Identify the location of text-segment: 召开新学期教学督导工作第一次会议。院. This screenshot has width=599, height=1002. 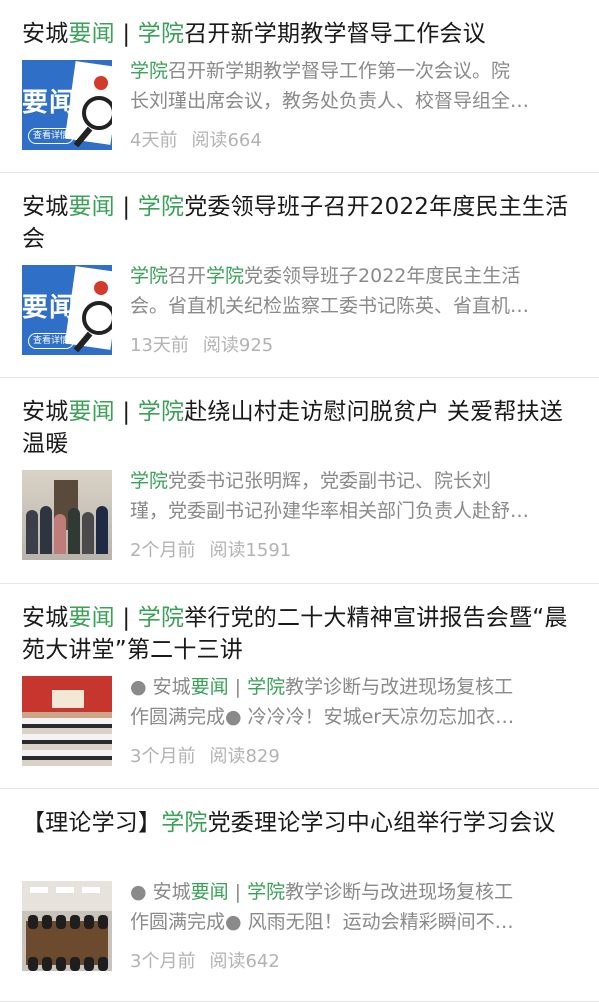
(339, 71).